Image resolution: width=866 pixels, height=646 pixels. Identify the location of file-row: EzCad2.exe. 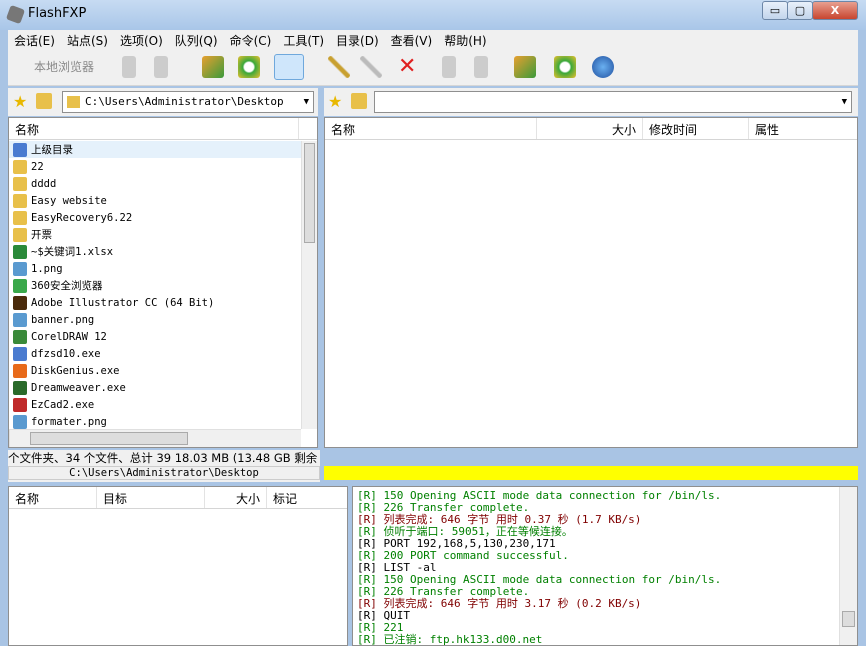
(155, 404).